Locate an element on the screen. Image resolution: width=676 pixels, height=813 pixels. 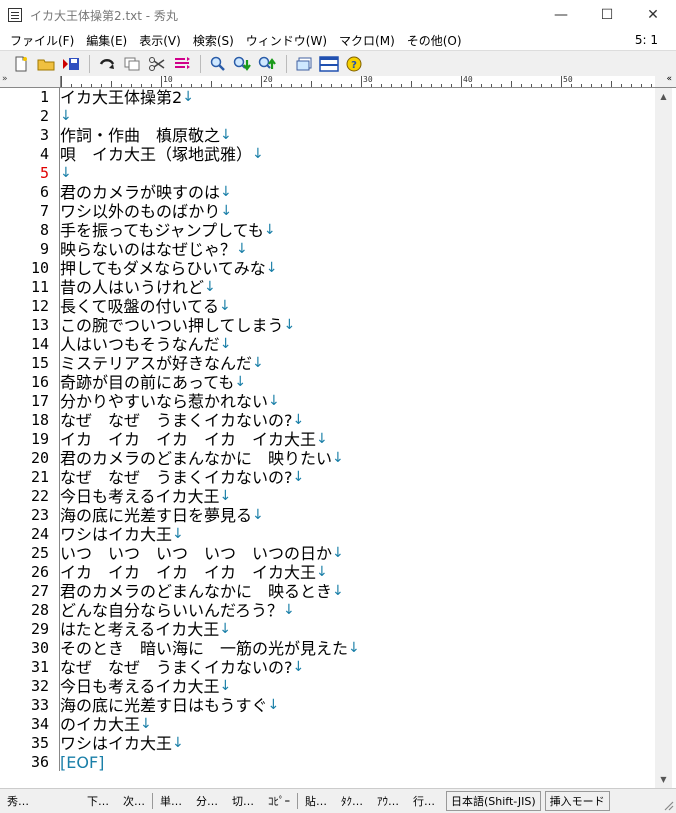
line-text: 昔の人はいうけれど is located at coordinates (132, 287).